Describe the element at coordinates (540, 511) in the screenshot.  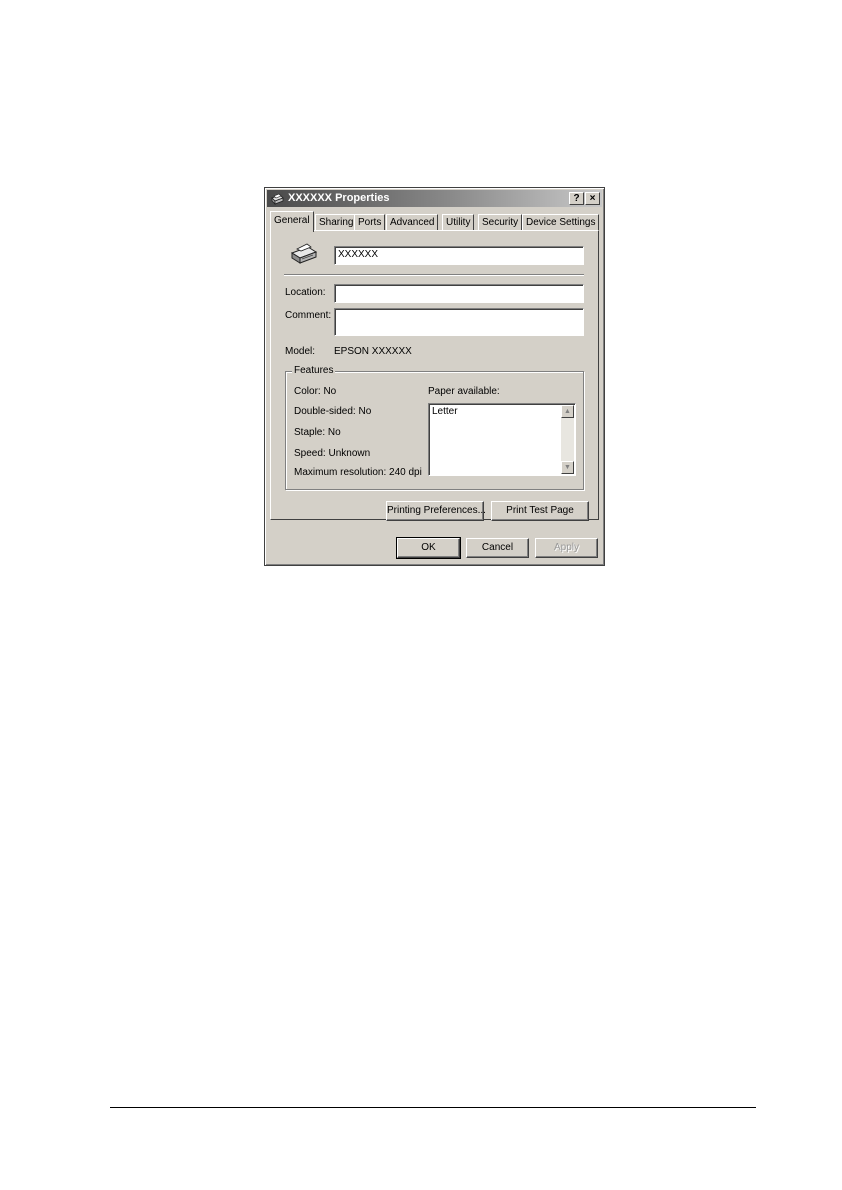
I see `print-test-page-button: Print Test Page` at that location.